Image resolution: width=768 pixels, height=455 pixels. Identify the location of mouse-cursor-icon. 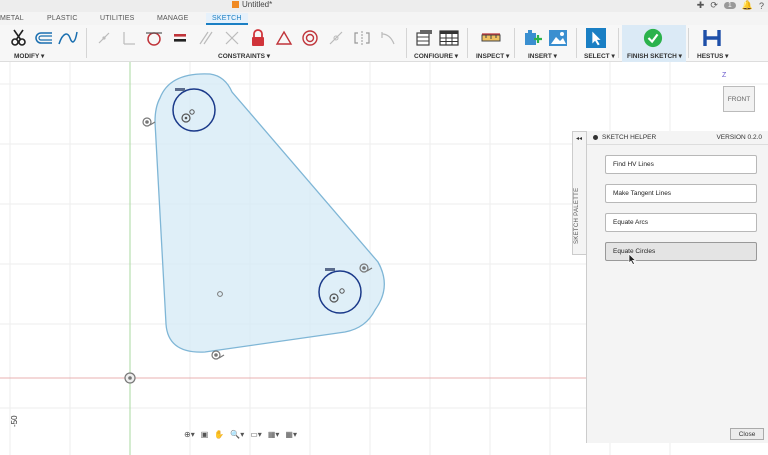
(632, 260).